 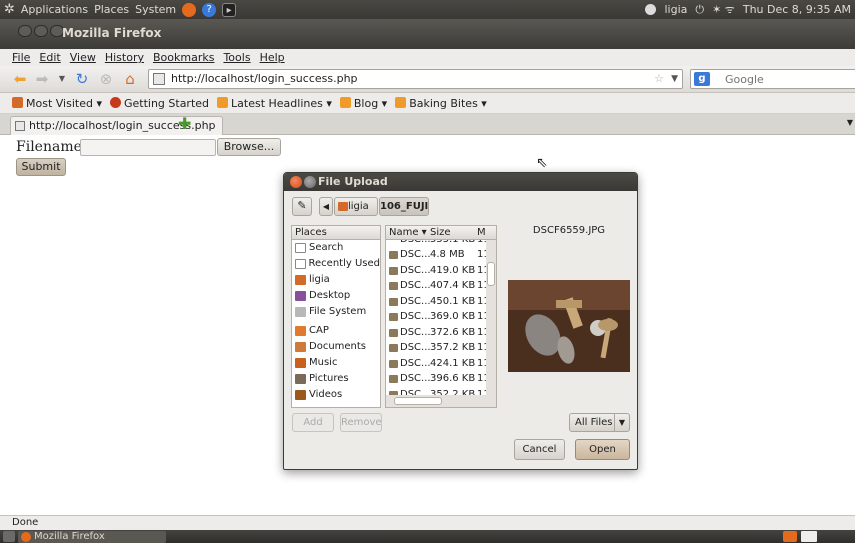 What do you see at coordinates (797, 9) in the screenshot?
I see `clock: Thu Dec 8, 9:35 AM` at bounding box center [797, 9].